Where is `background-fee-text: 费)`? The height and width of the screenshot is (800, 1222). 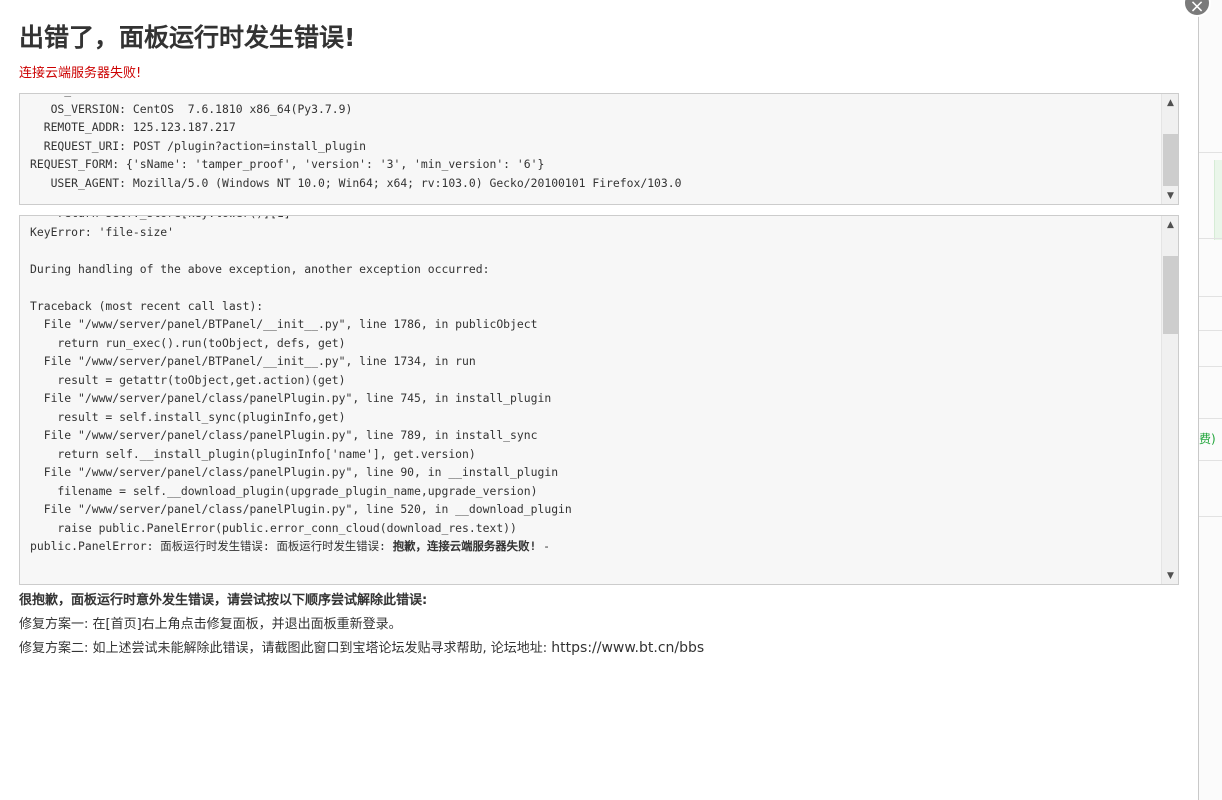
background-fee-text: 费) is located at coordinates (1207, 439).